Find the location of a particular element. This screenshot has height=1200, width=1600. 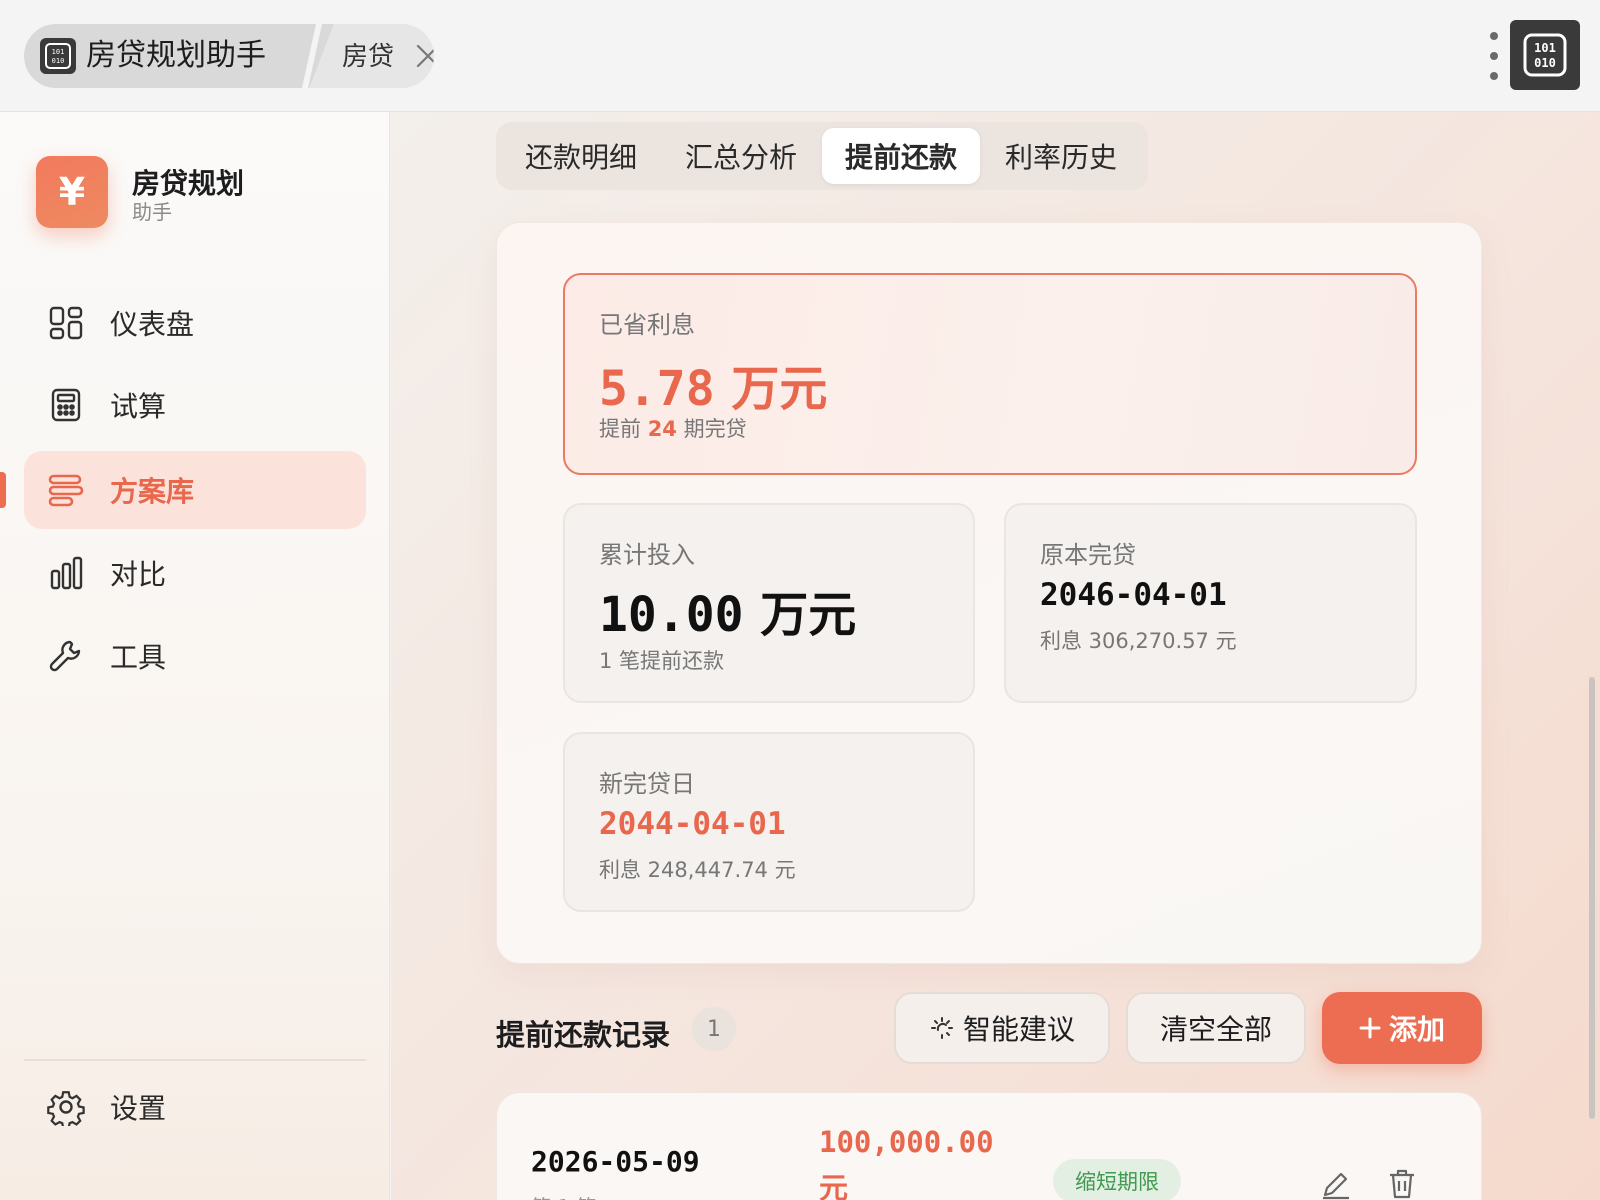

record-date: 2026-05-09 is located at coordinates (615, 1161).